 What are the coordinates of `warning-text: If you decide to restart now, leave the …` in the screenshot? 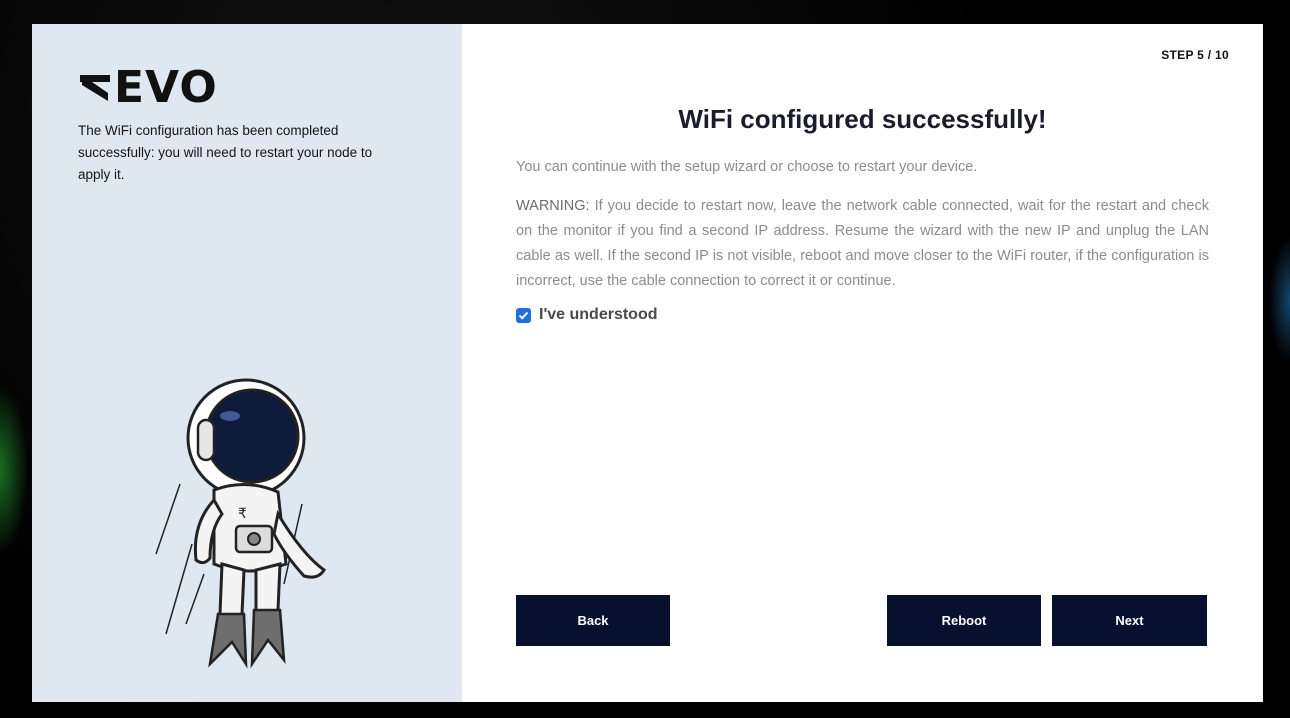 It's located at (862, 243).